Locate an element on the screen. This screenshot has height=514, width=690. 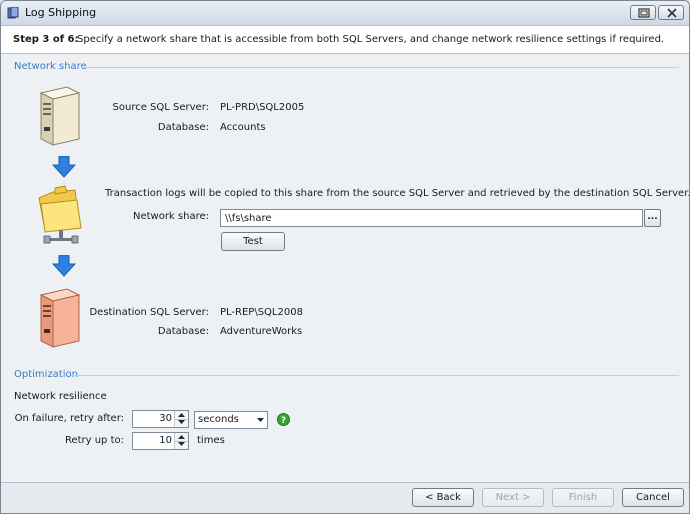
restore-icon is located at coordinates (644, 13).